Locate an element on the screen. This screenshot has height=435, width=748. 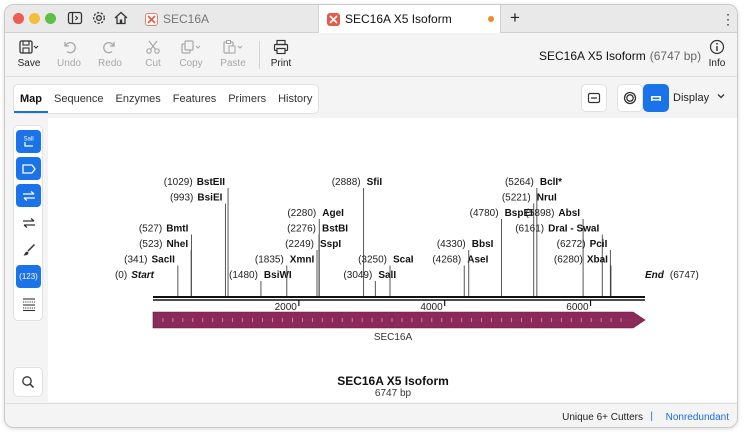
site-position: (341) is located at coordinates (135, 260).